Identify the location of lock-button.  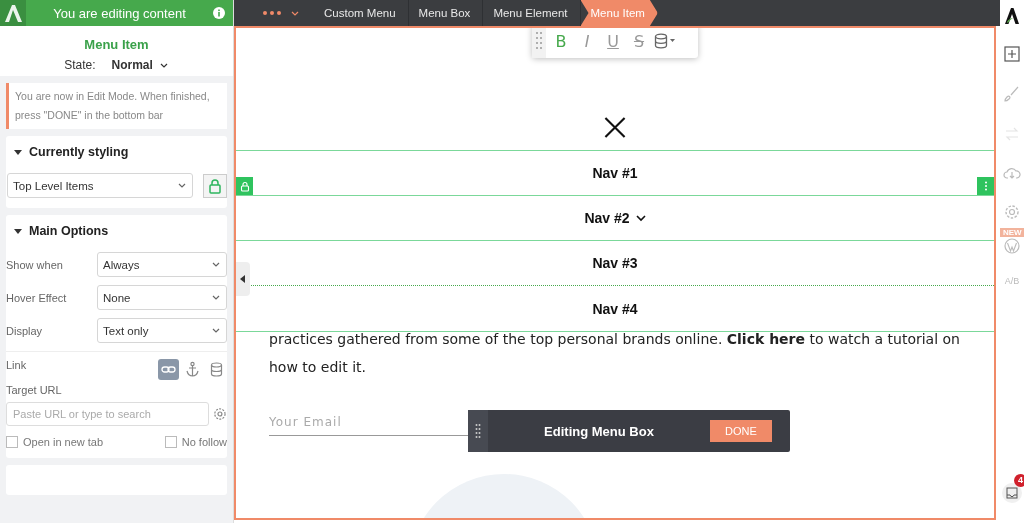
(215, 185).